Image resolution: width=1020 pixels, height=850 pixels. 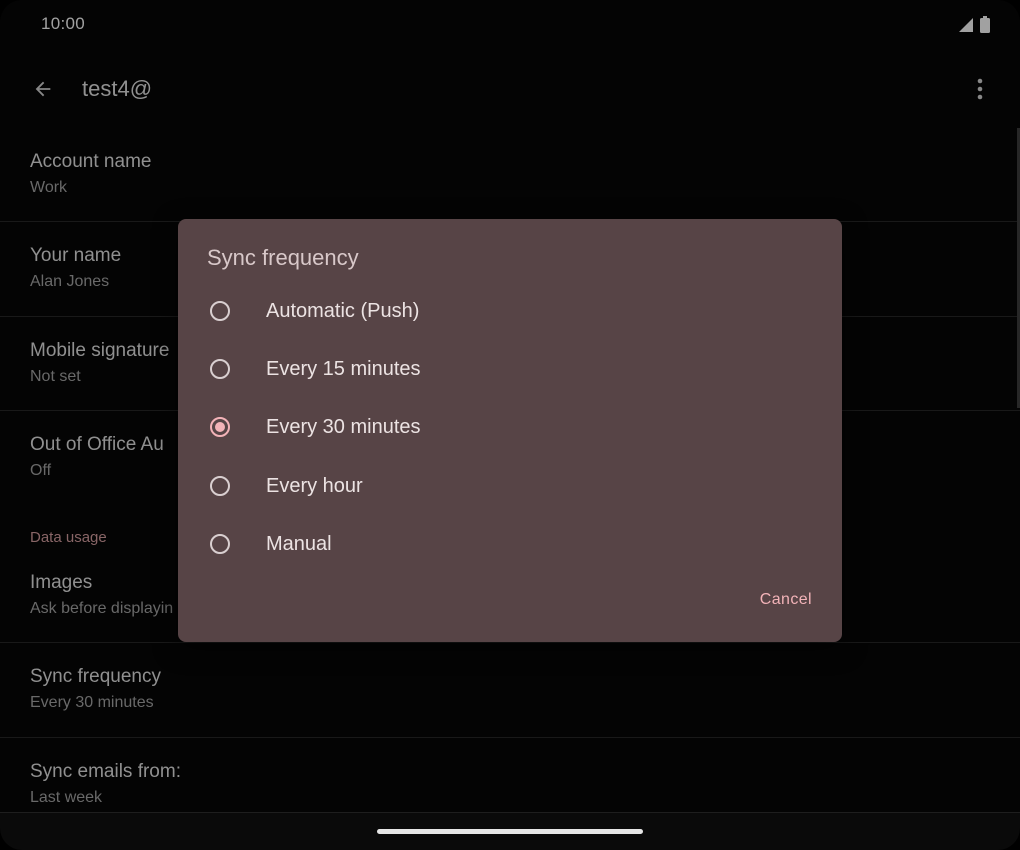 I want to click on radio-button-selected, so click(x=220, y=427).